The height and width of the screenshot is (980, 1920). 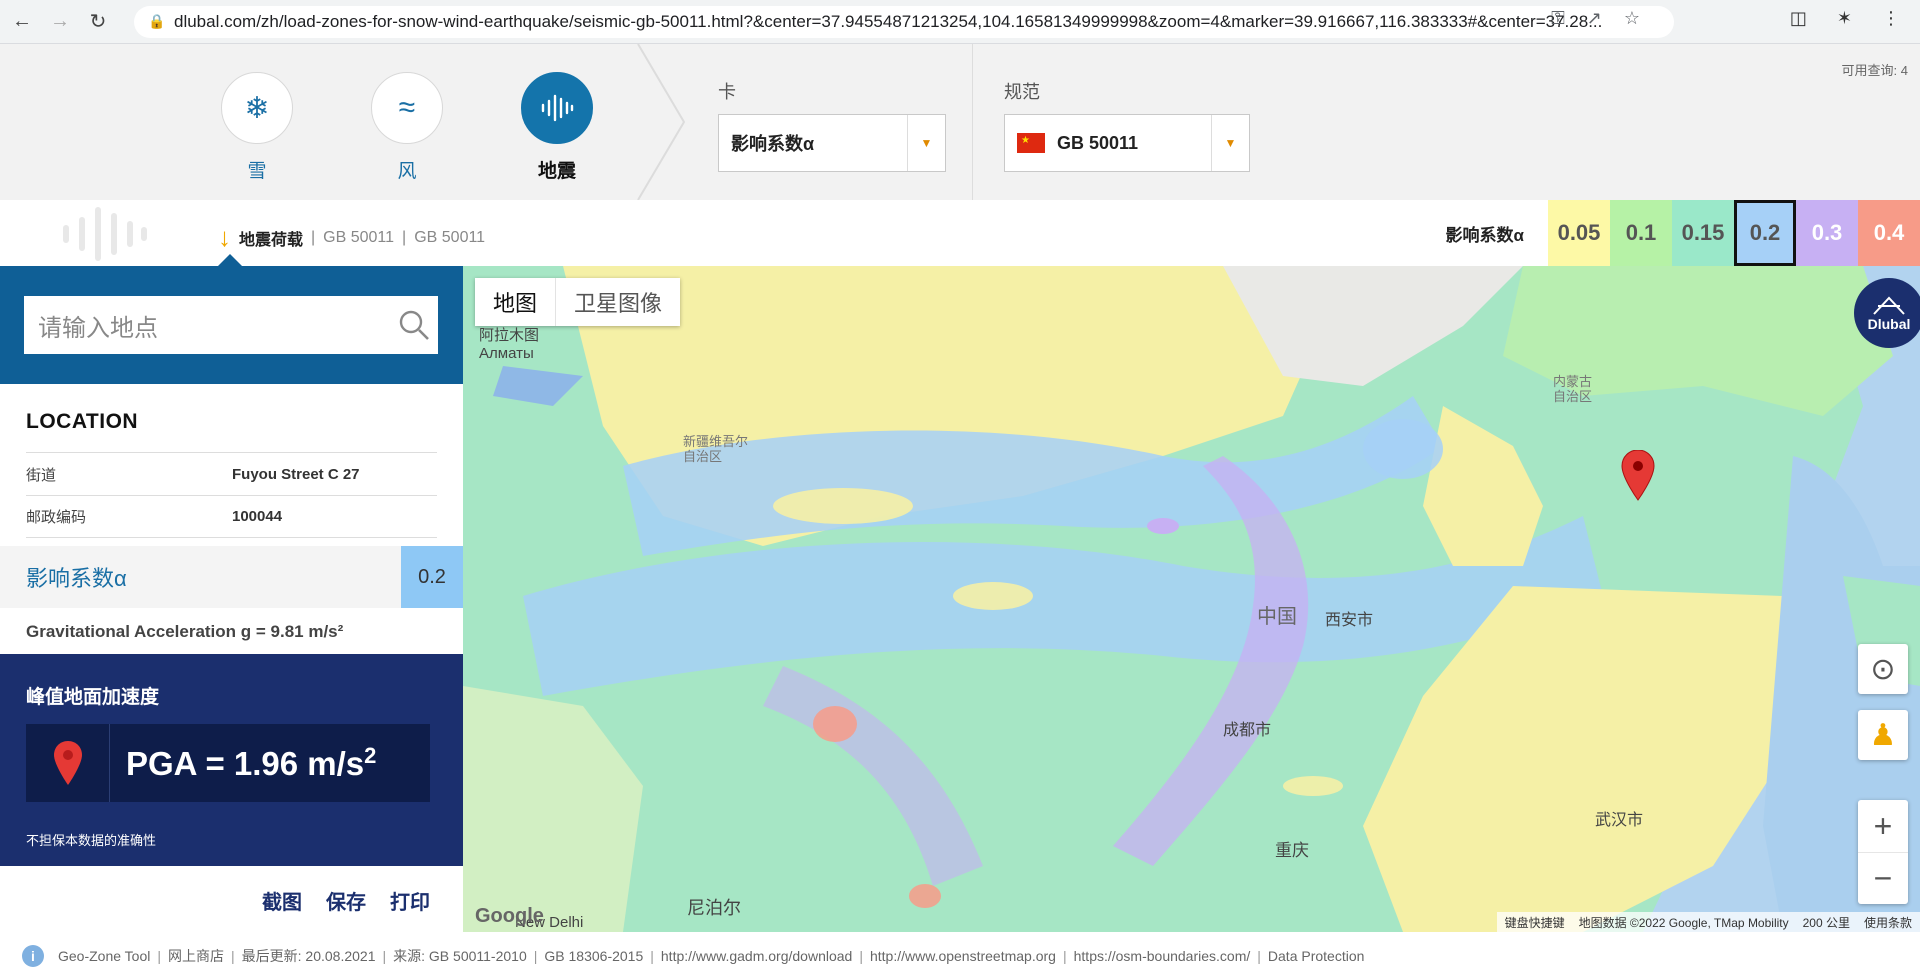 What do you see at coordinates (1883, 735) in the screenshot?
I see `pegman-icon: ♟` at bounding box center [1883, 735].